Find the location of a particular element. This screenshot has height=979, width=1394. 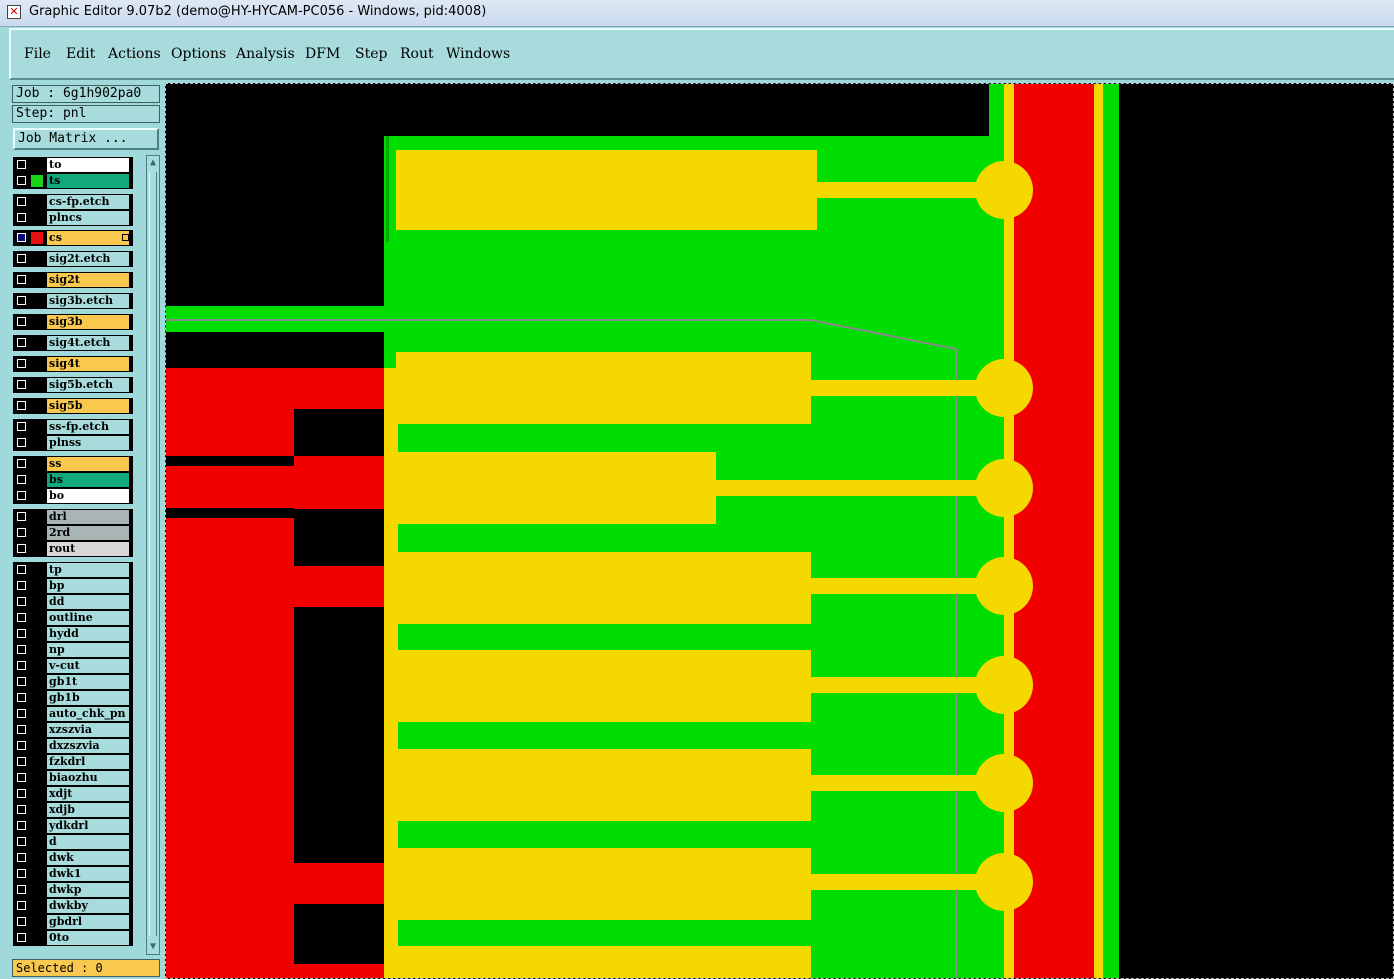

layer-name: ts is located at coordinates (88, 181).